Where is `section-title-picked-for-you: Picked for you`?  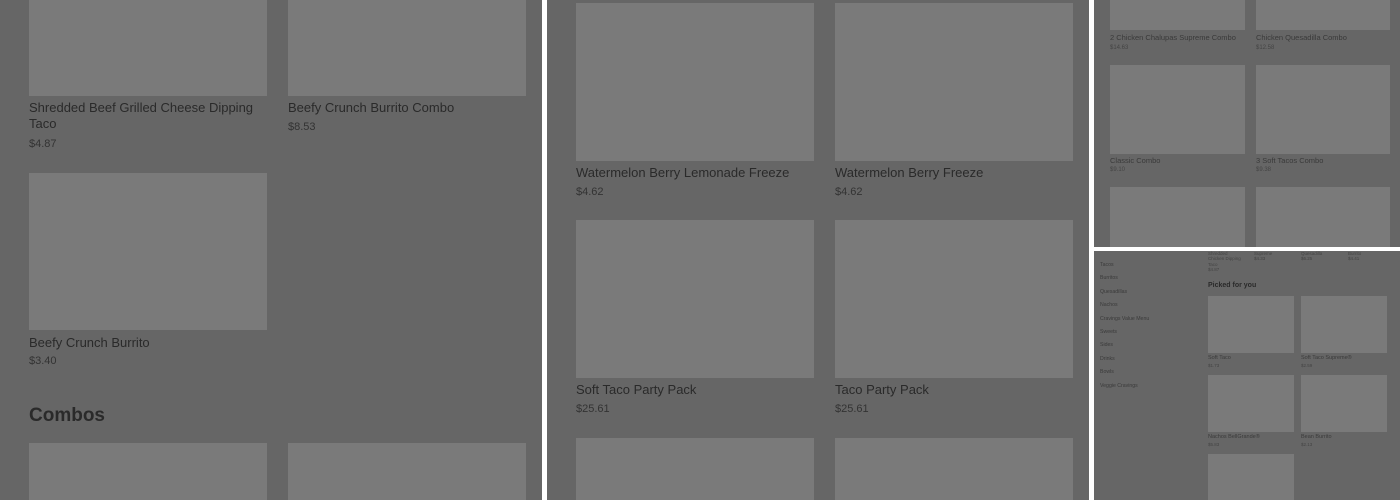 section-title-picked-for-you: Picked for you is located at coordinates (1232, 285).